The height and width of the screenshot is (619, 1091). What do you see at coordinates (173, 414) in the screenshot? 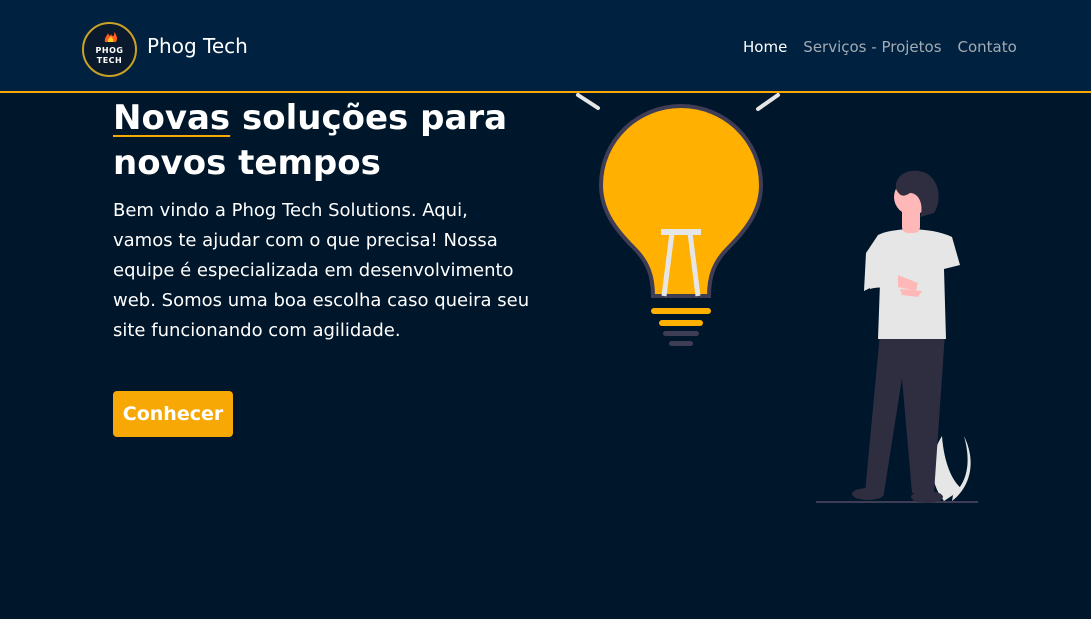
I see `conhecer-button: Conhecer` at bounding box center [173, 414].